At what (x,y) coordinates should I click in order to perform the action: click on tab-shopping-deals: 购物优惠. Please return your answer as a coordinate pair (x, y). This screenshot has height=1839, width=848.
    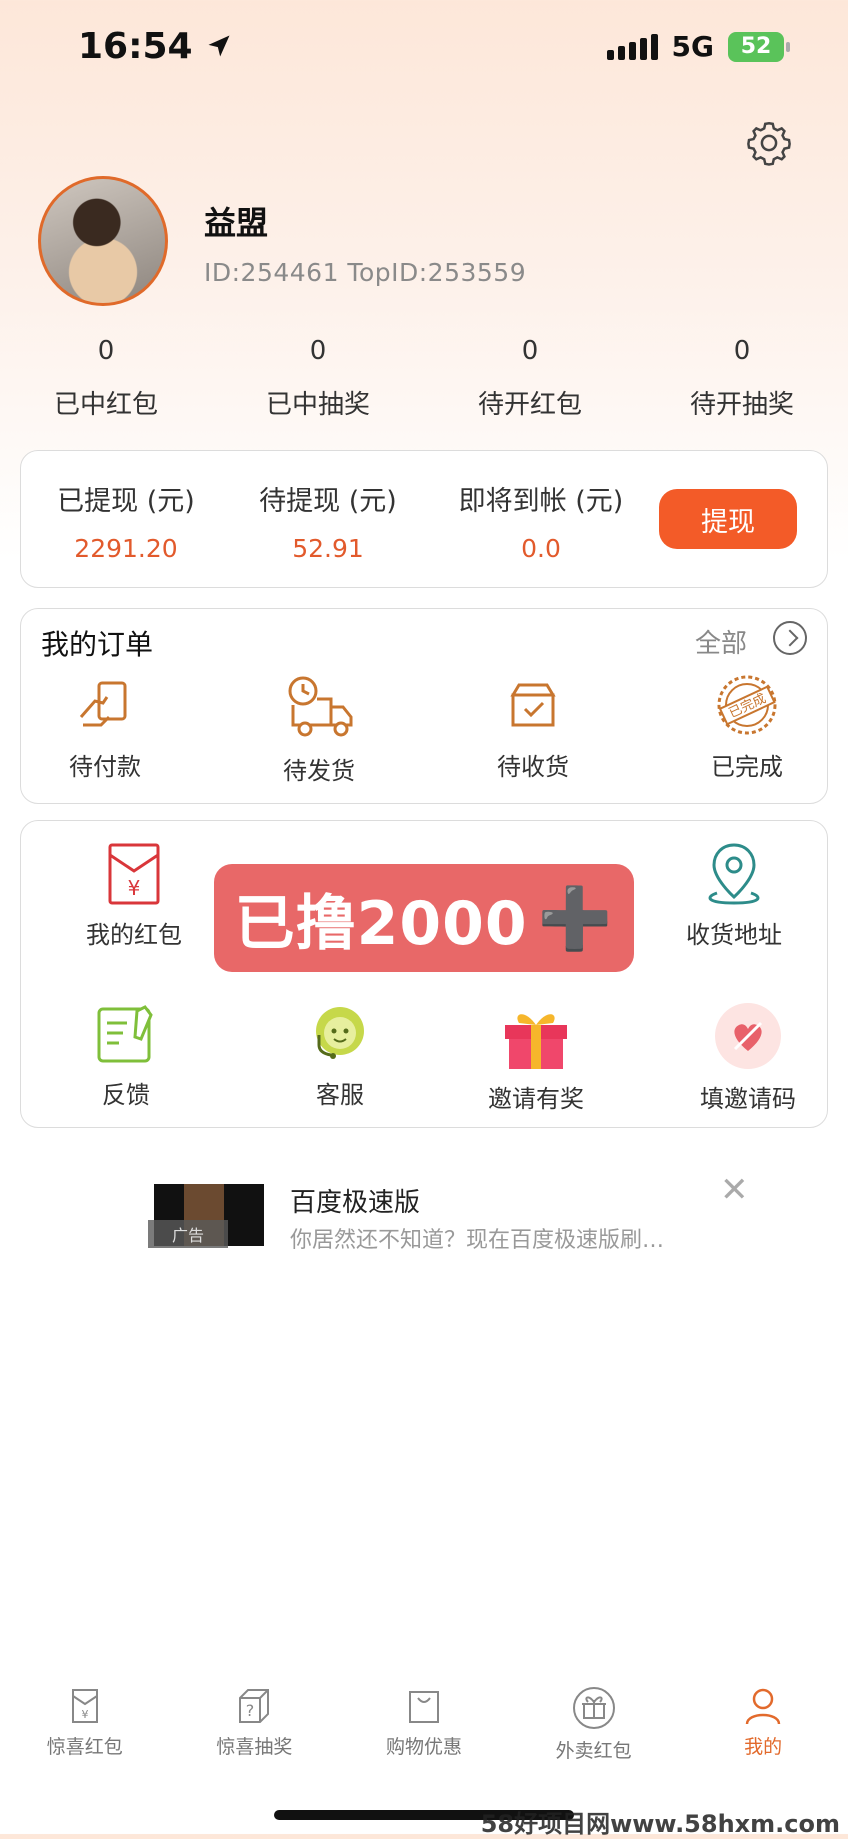
    Looking at the image, I should click on (424, 1715).